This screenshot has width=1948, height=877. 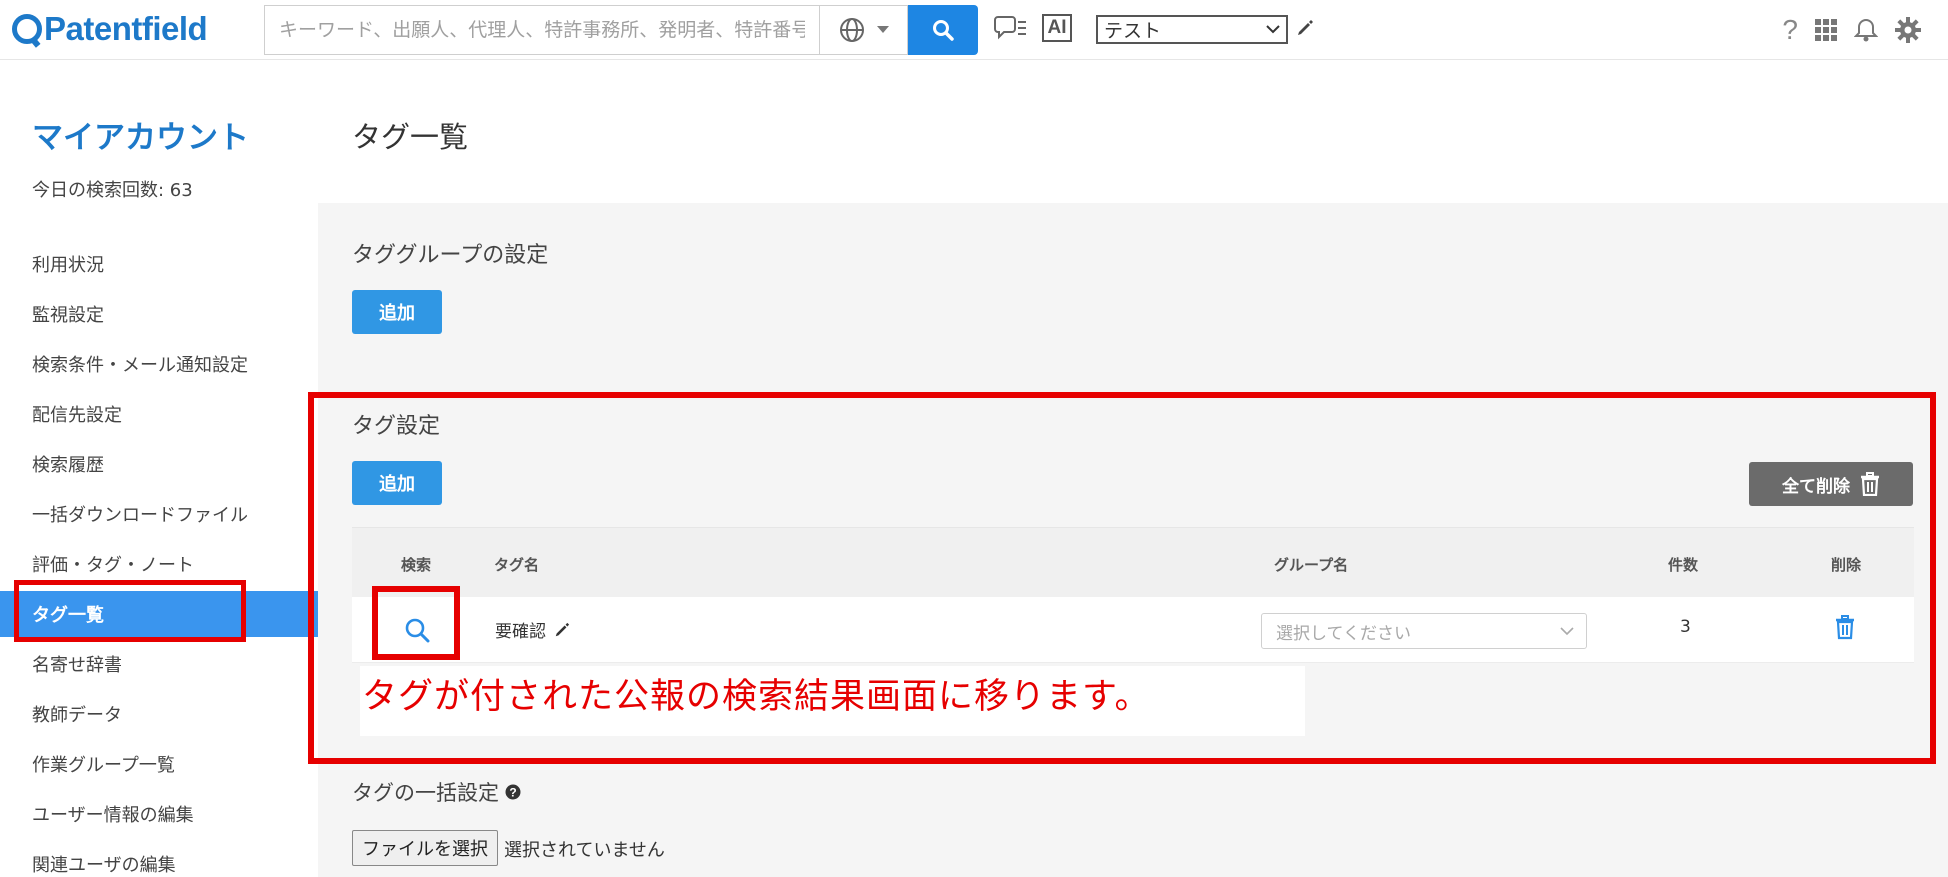 I want to click on help-icon: ?, so click(x=1790, y=30).